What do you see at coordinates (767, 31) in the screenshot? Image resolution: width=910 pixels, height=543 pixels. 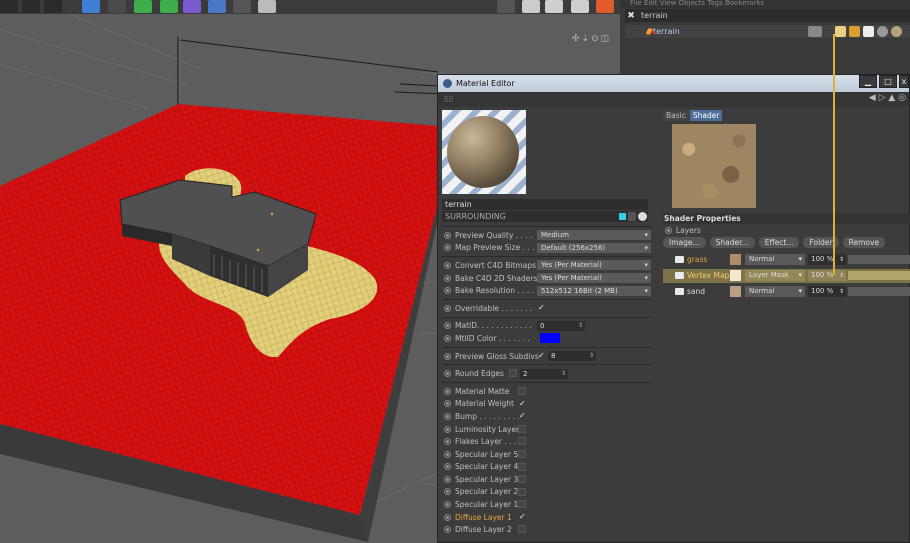 I see `object-row-terrain: ⛺ terrain` at bounding box center [767, 31].